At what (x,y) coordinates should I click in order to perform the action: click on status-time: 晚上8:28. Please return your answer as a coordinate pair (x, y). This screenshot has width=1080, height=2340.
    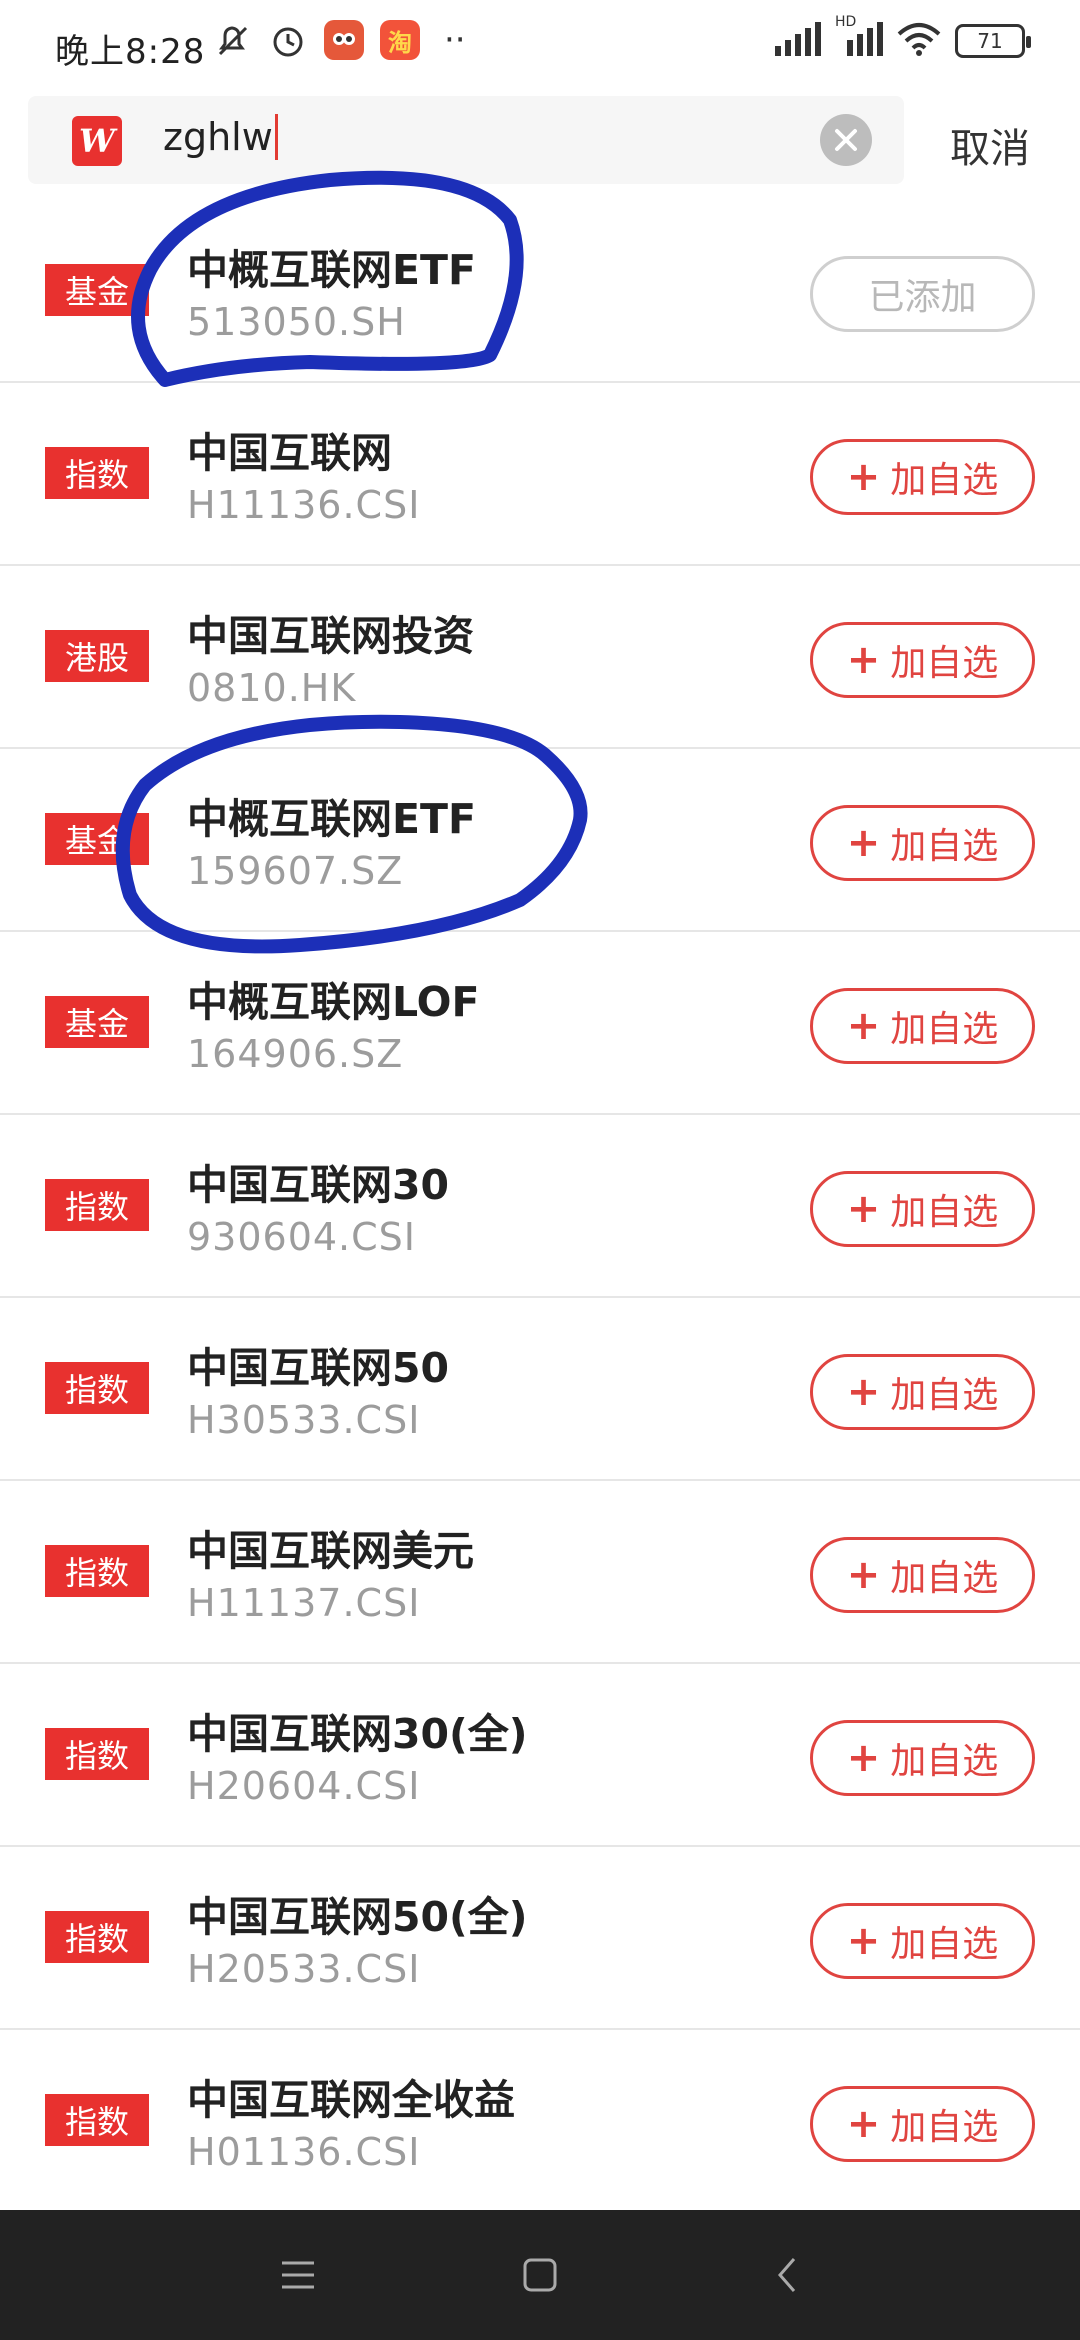
    Looking at the image, I should click on (130, 52).